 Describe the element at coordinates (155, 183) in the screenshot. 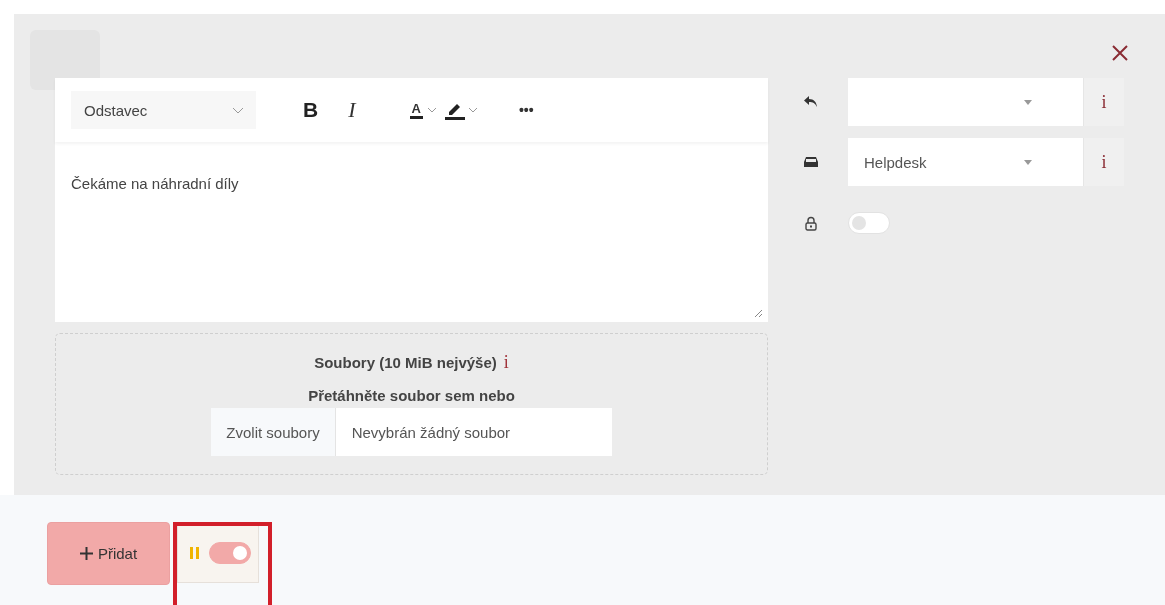

I see `editor-text: Čekáme na náhradní díly` at that location.